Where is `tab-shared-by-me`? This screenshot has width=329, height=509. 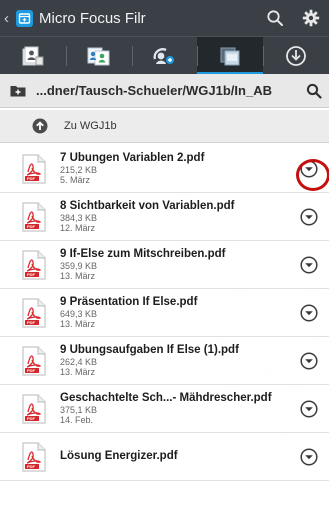 tab-shared-by-me is located at coordinates (164, 55).